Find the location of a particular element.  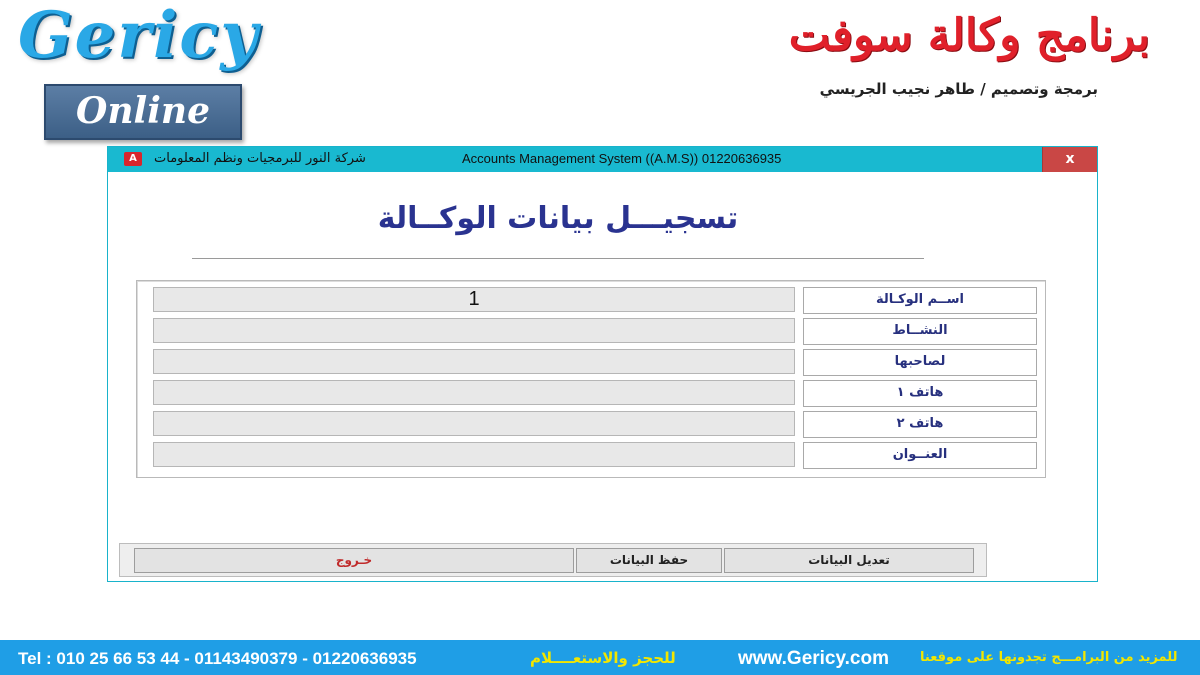

button-bar: خـروج حفظ البيانات تعديل البيانات is located at coordinates (553, 560).